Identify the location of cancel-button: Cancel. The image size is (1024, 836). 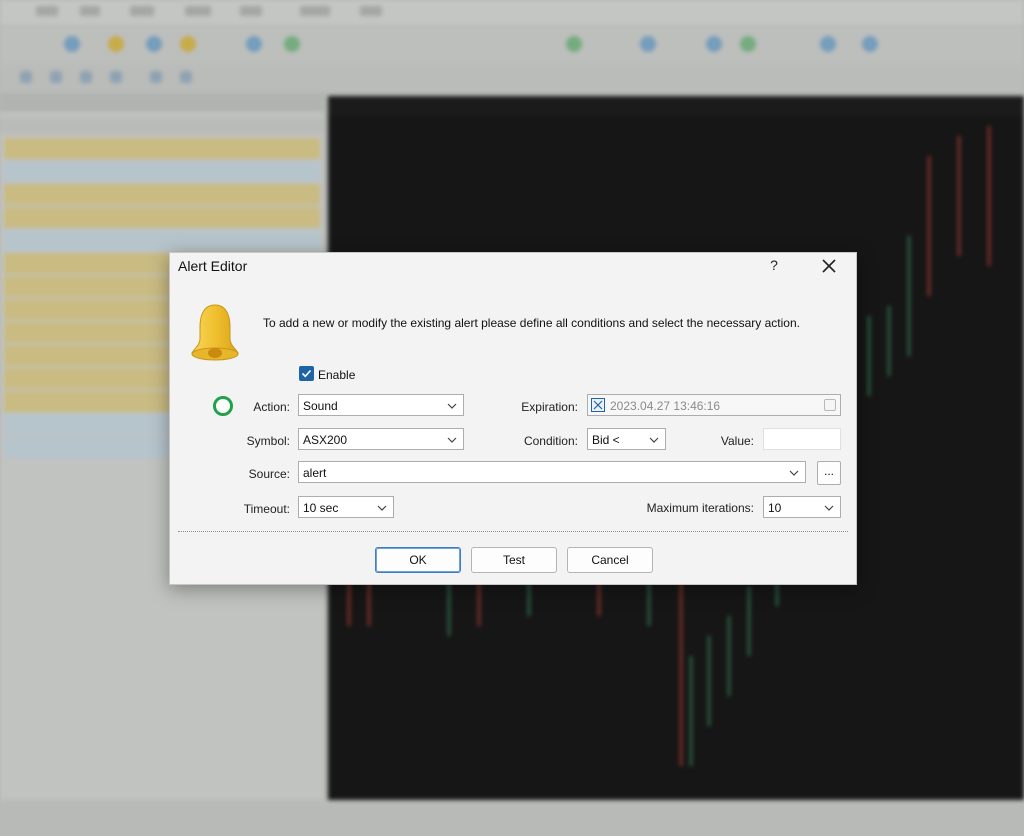
(610, 560).